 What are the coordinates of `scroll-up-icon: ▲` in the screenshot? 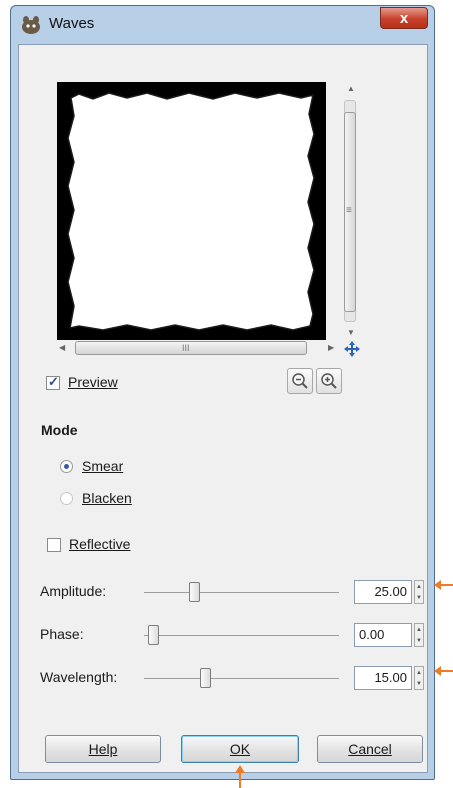 It's located at (351, 88).